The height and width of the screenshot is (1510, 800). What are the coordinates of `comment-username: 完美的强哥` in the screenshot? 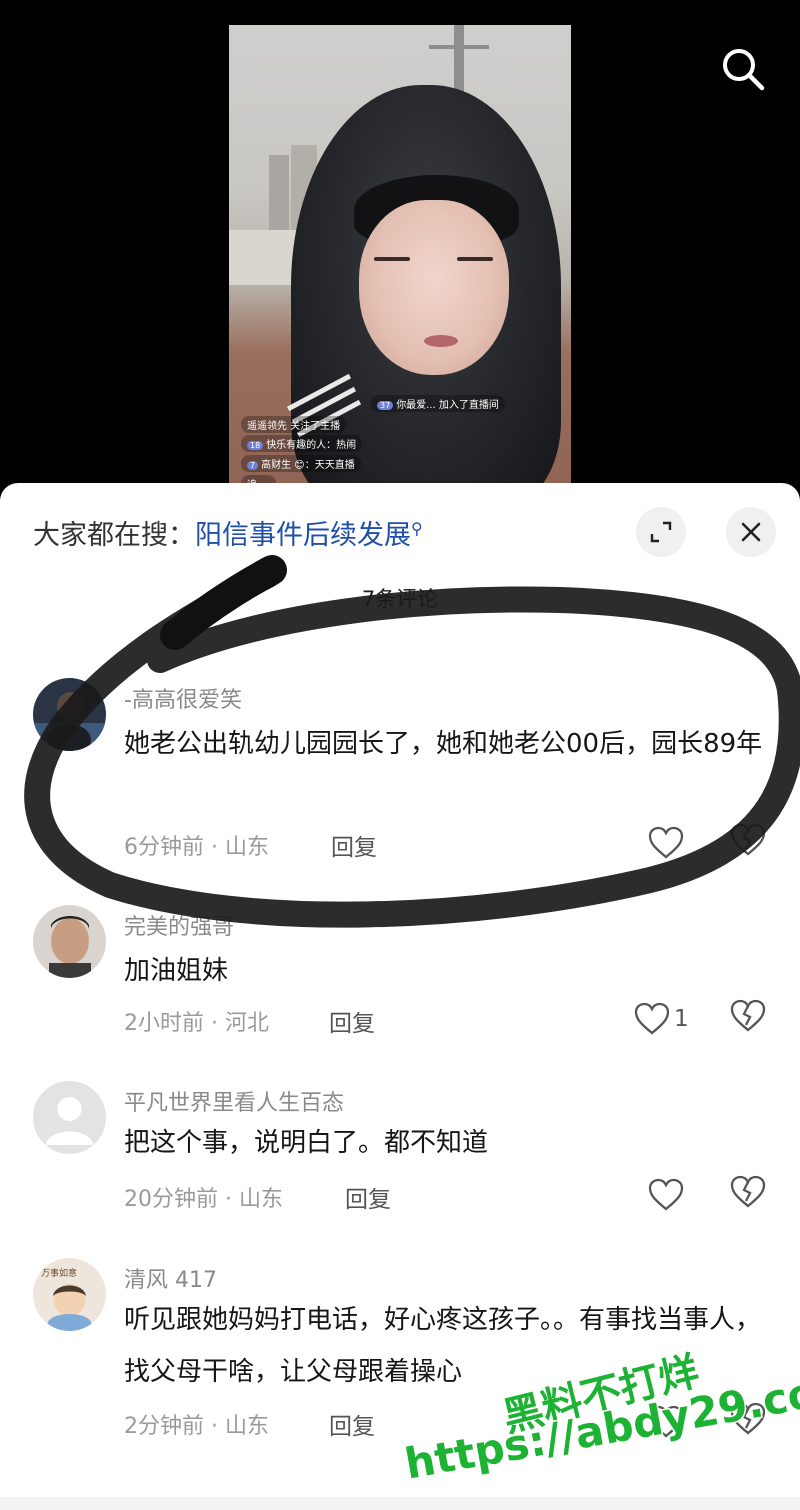 It's located at (179, 925).